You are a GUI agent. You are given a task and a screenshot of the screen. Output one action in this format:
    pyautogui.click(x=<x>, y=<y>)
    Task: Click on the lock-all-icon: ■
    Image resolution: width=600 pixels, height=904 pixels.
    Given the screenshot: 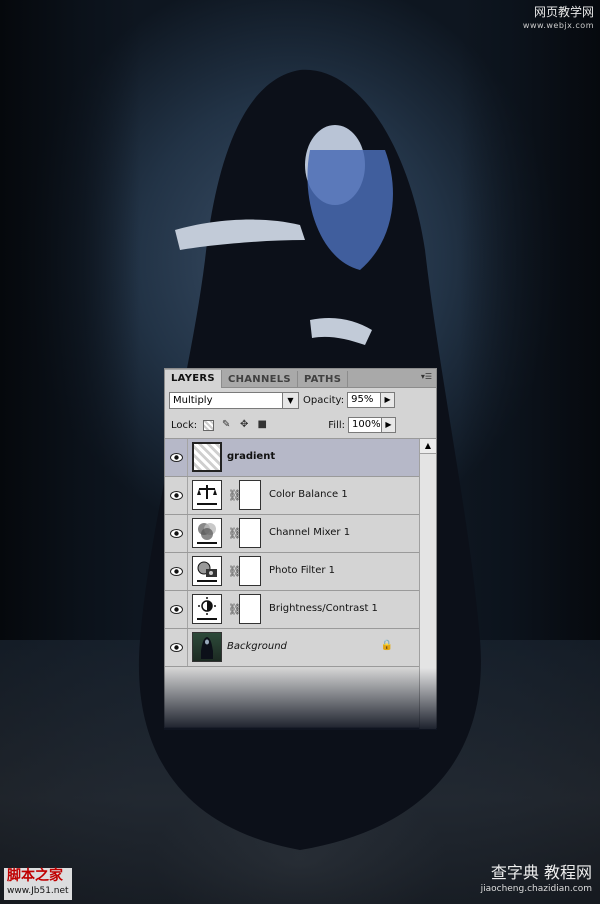 What is the action you would take?
    pyautogui.click(x=262, y=425)
    